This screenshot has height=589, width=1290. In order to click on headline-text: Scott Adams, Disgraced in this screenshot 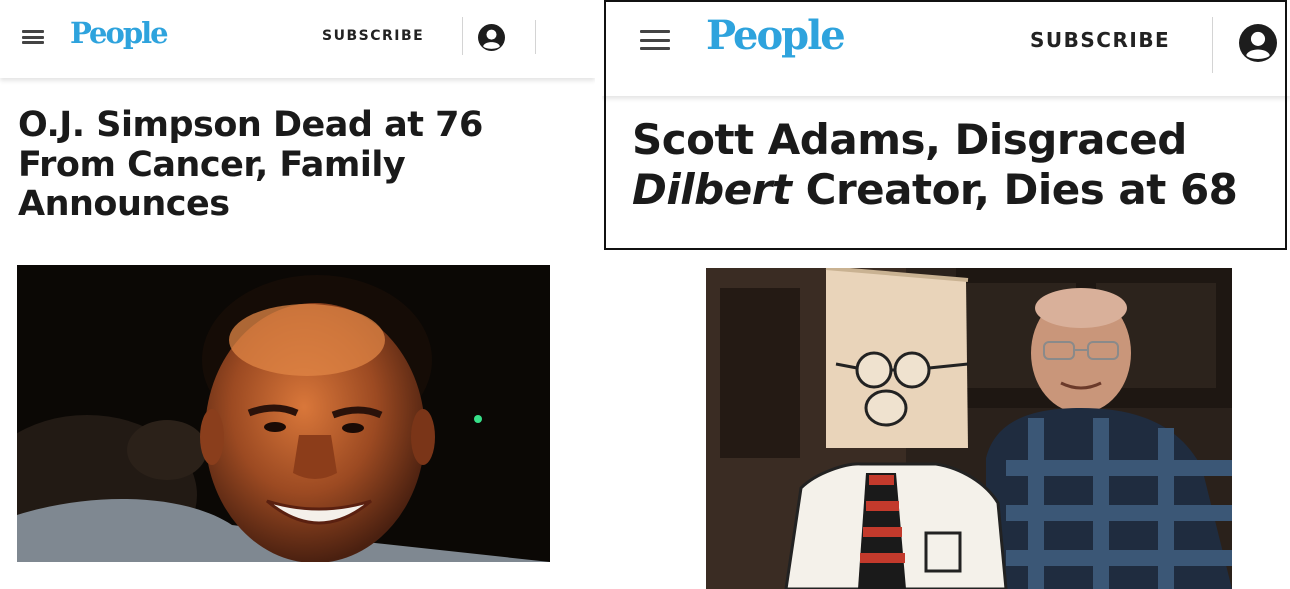, I will do `click(909, 139)`.